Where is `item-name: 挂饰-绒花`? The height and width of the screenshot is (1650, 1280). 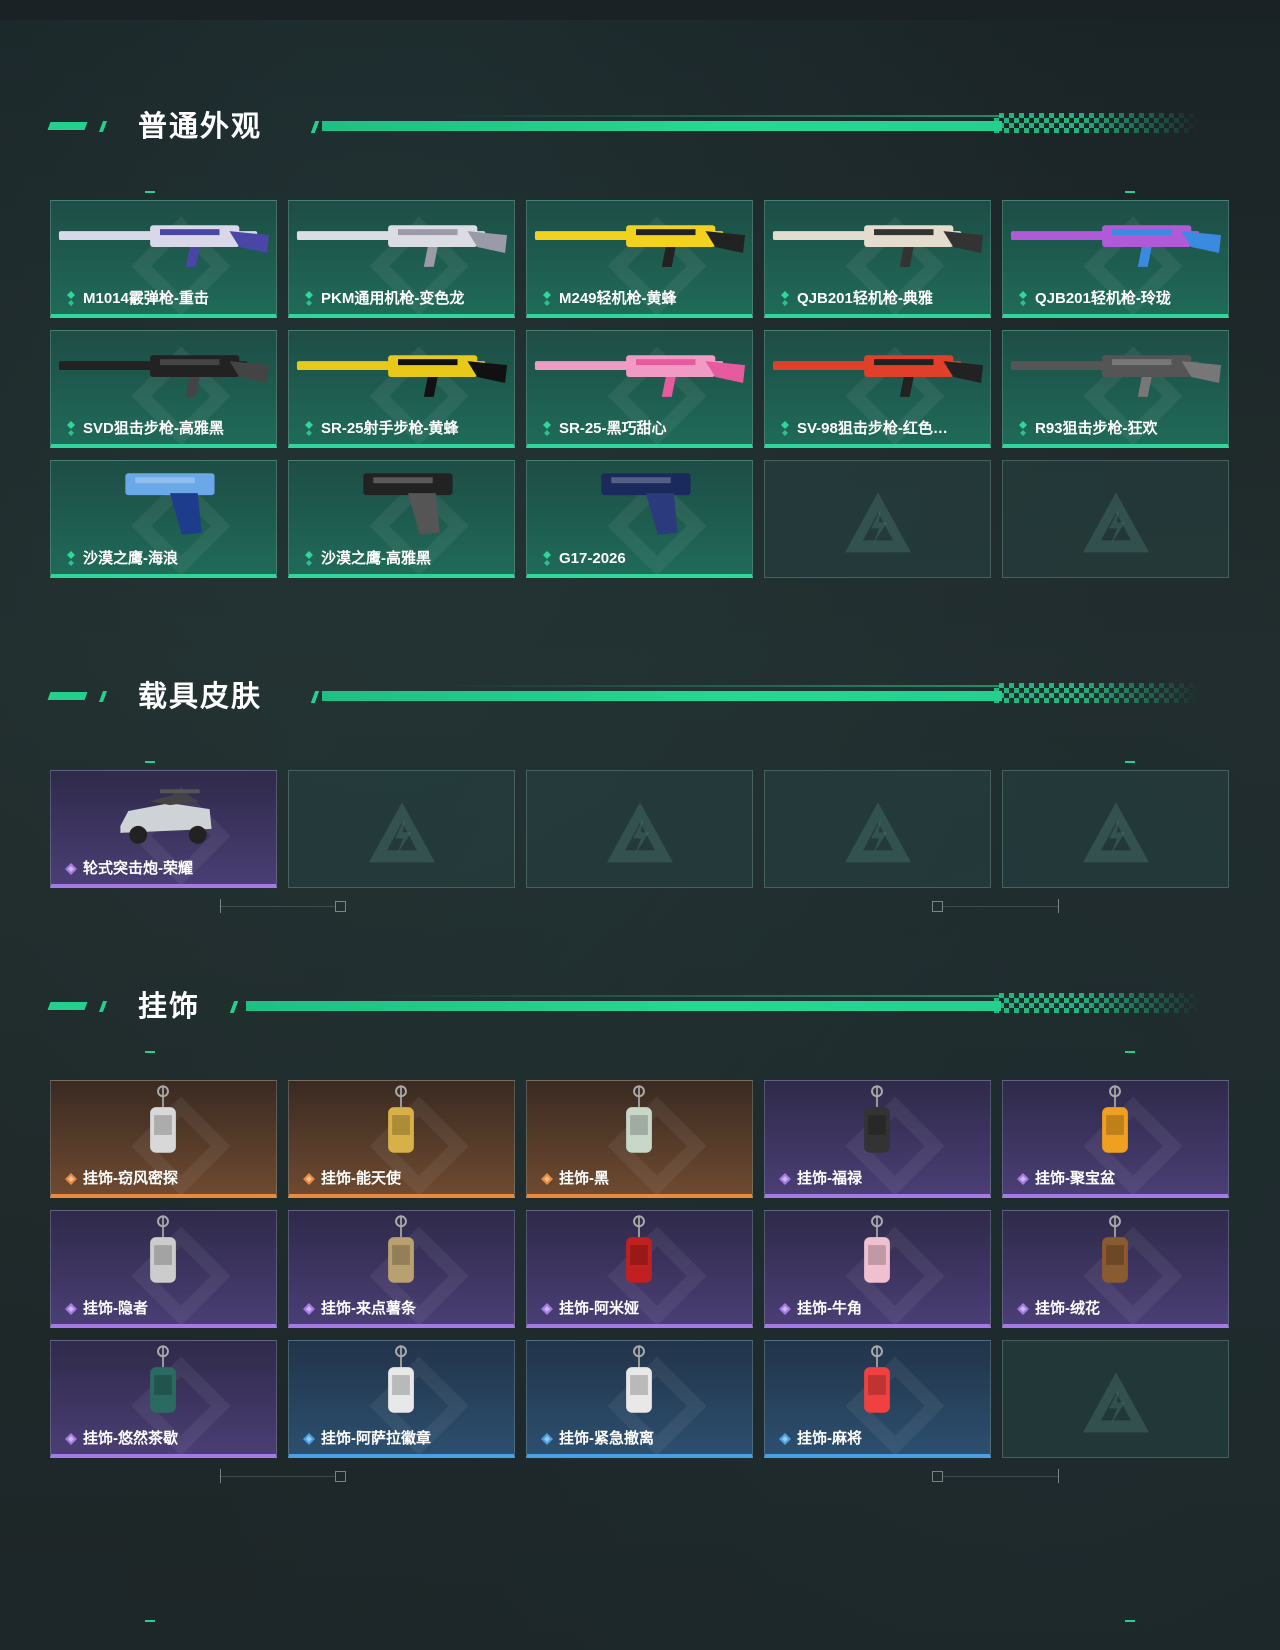
item-name: 挂饰-绒花 is located at coordinates (1067, 1308).